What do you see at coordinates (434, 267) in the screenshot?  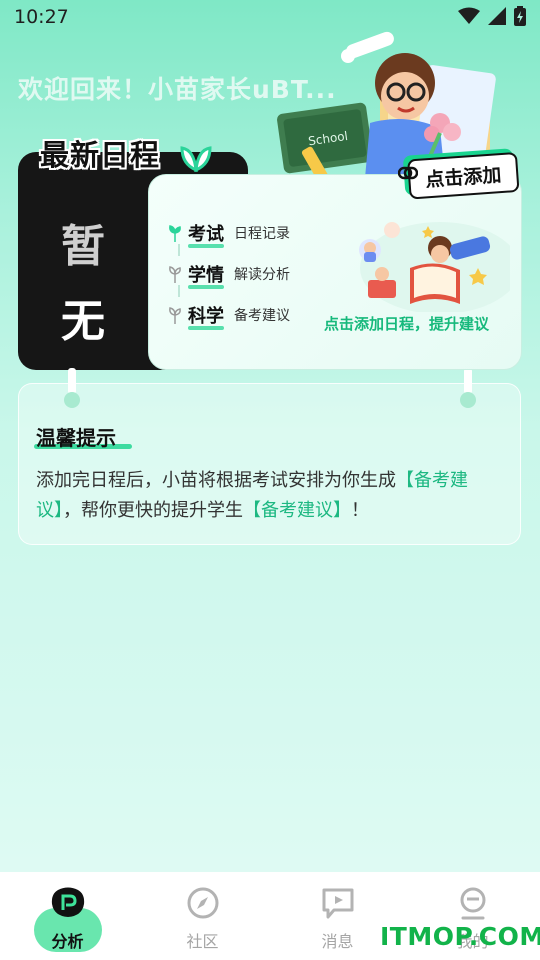 I see `reading-illustration` at bounding box center [434, 267].